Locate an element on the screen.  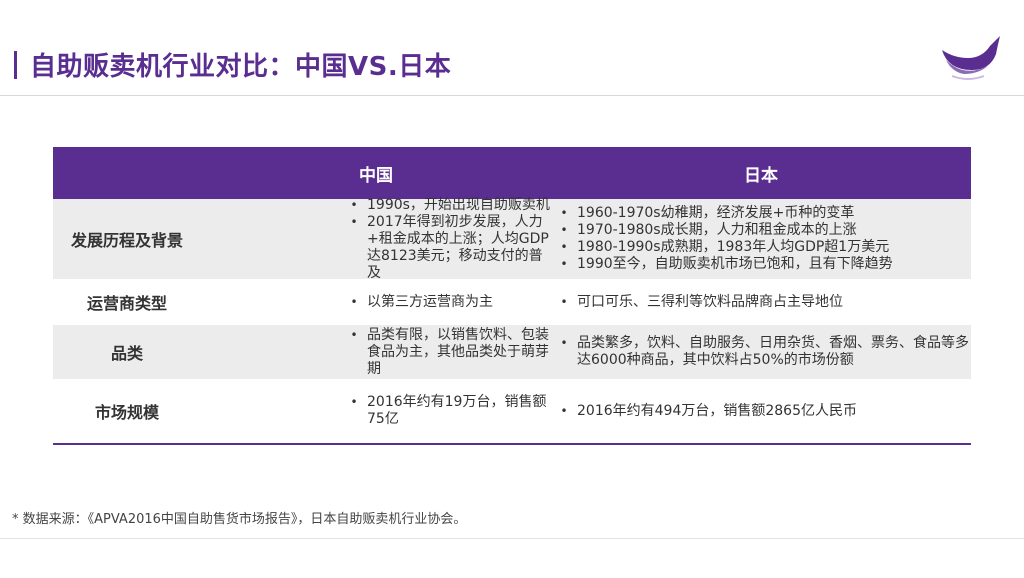
cell-japan: • 2016年约有494万台，销售额2865亿人民币 is located at coordinates (761, 411).